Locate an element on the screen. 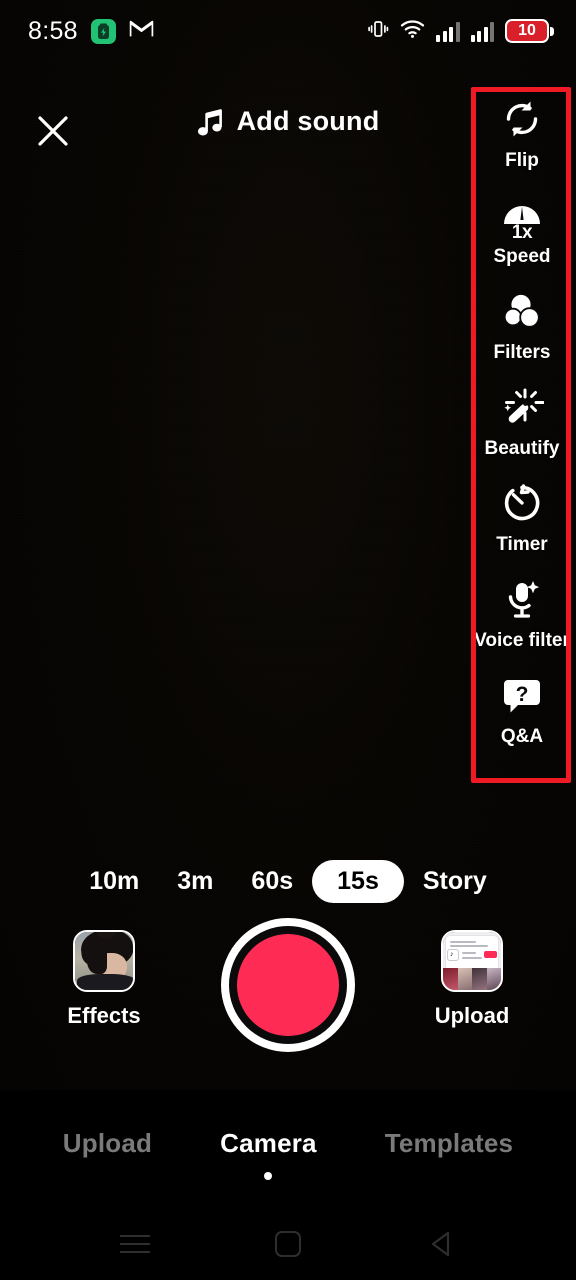 The height and width of the screenshot is (1280, 576). tab-label: Camera is located at coordinates (268, 1143).